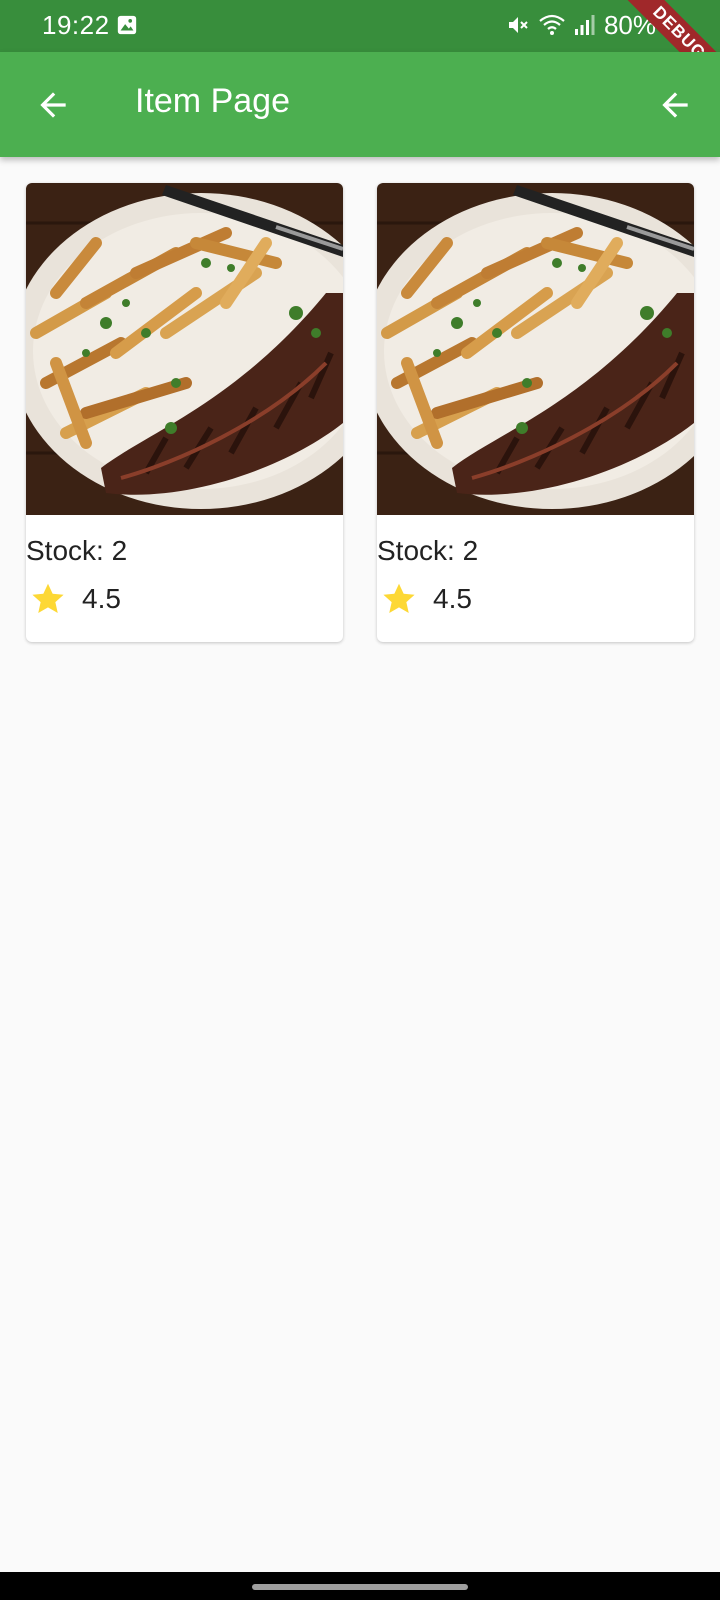  What do you see at coordinates (127, 25) in the screenshot?
I see `gallery-icon` at bounding box center [127, 25].